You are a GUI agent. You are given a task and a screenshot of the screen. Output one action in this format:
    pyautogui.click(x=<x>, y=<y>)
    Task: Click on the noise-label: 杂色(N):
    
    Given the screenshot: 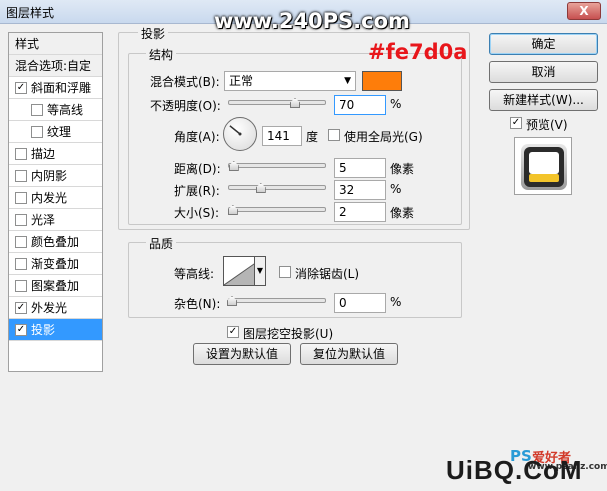 What is the action you would take?
    pyautogui.click(x=197, y=304)
    